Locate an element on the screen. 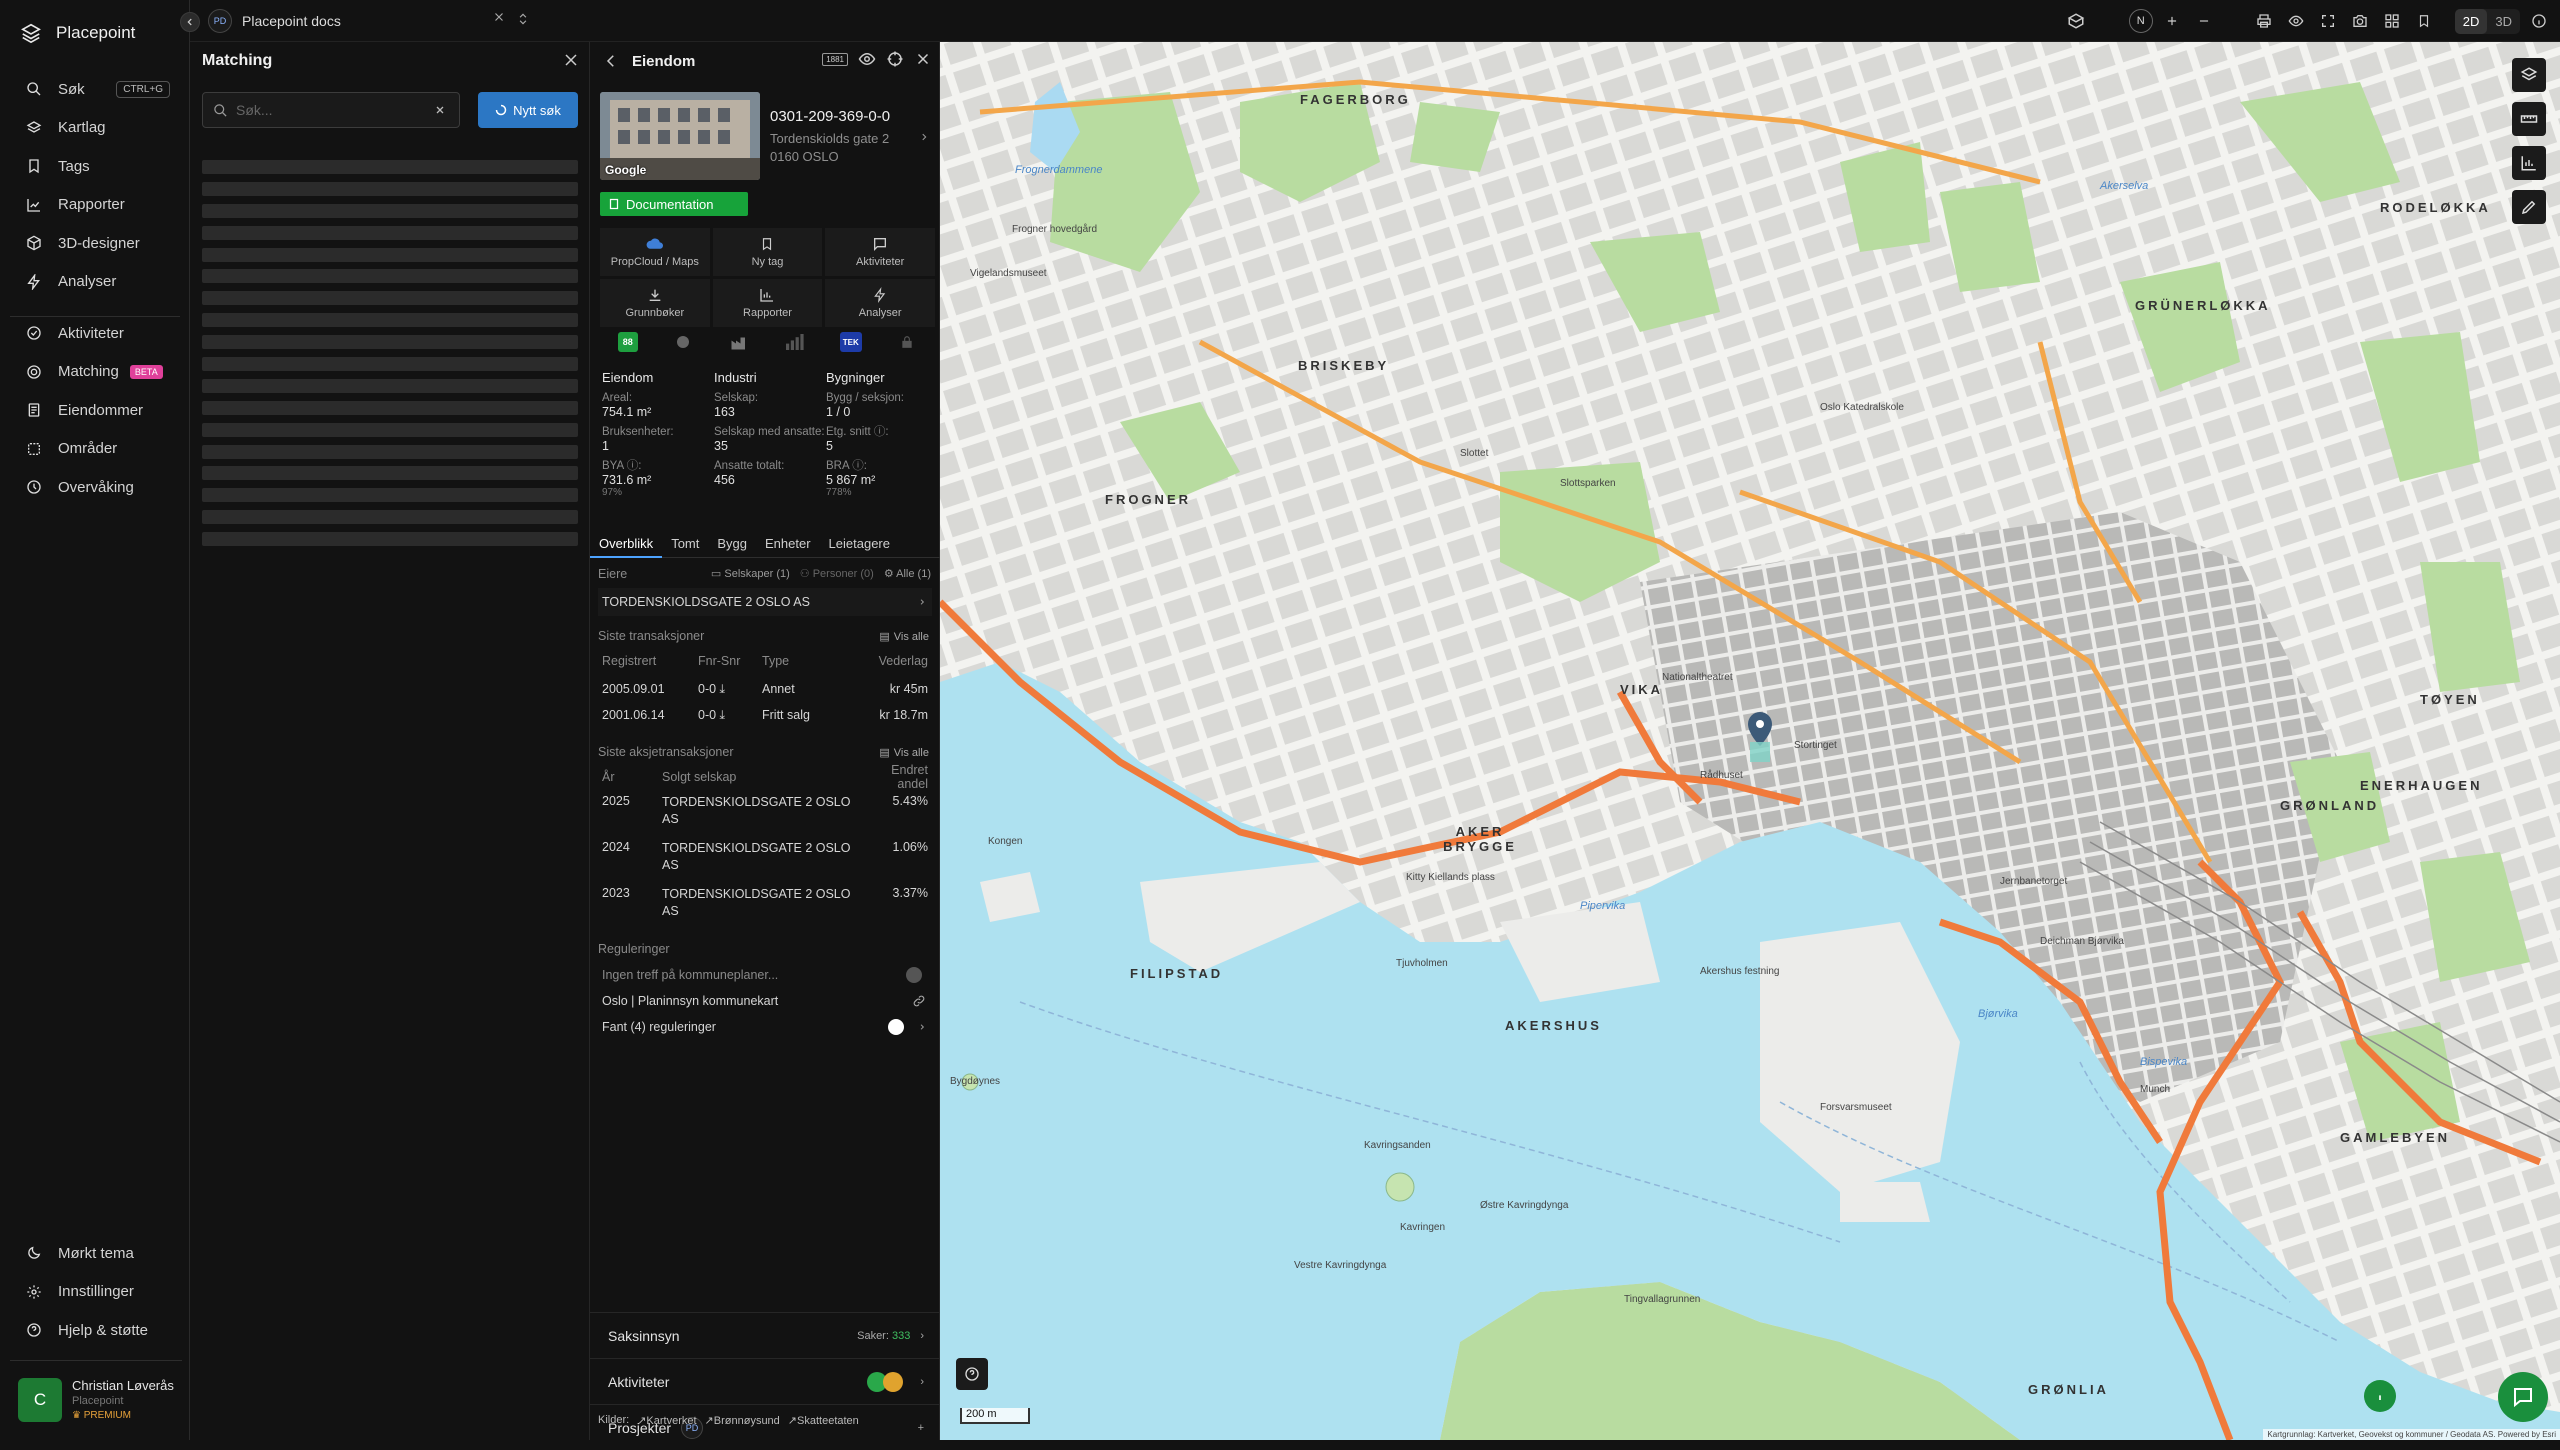 The width and height of the screenshot is (2560, 1450). badge-icon: 1881 is located at coordinates (835, 59).